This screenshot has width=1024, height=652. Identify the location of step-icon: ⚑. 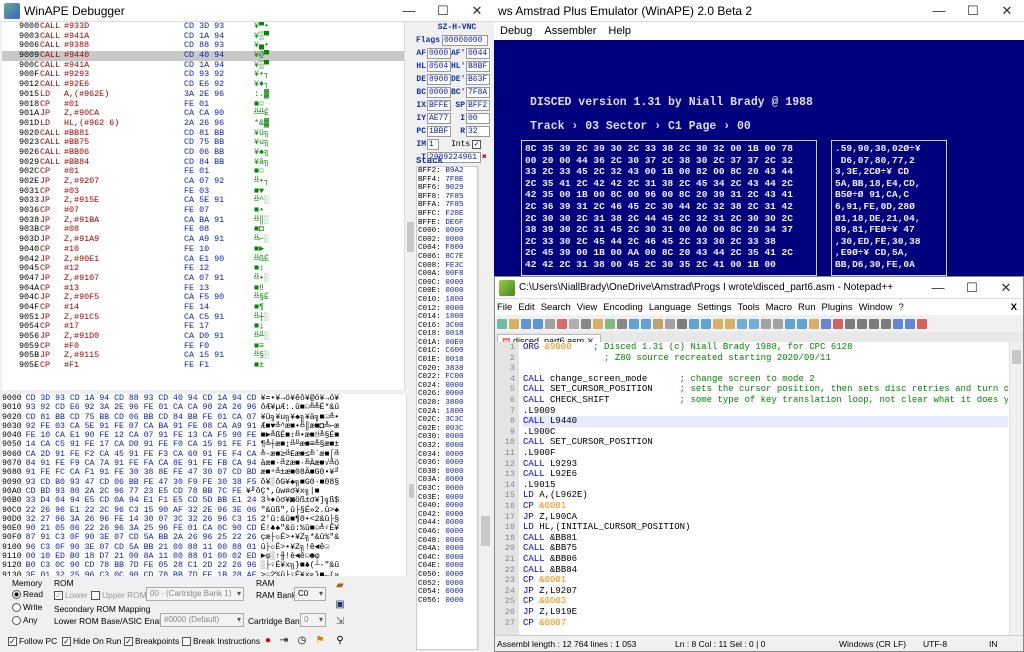
(320, 641).